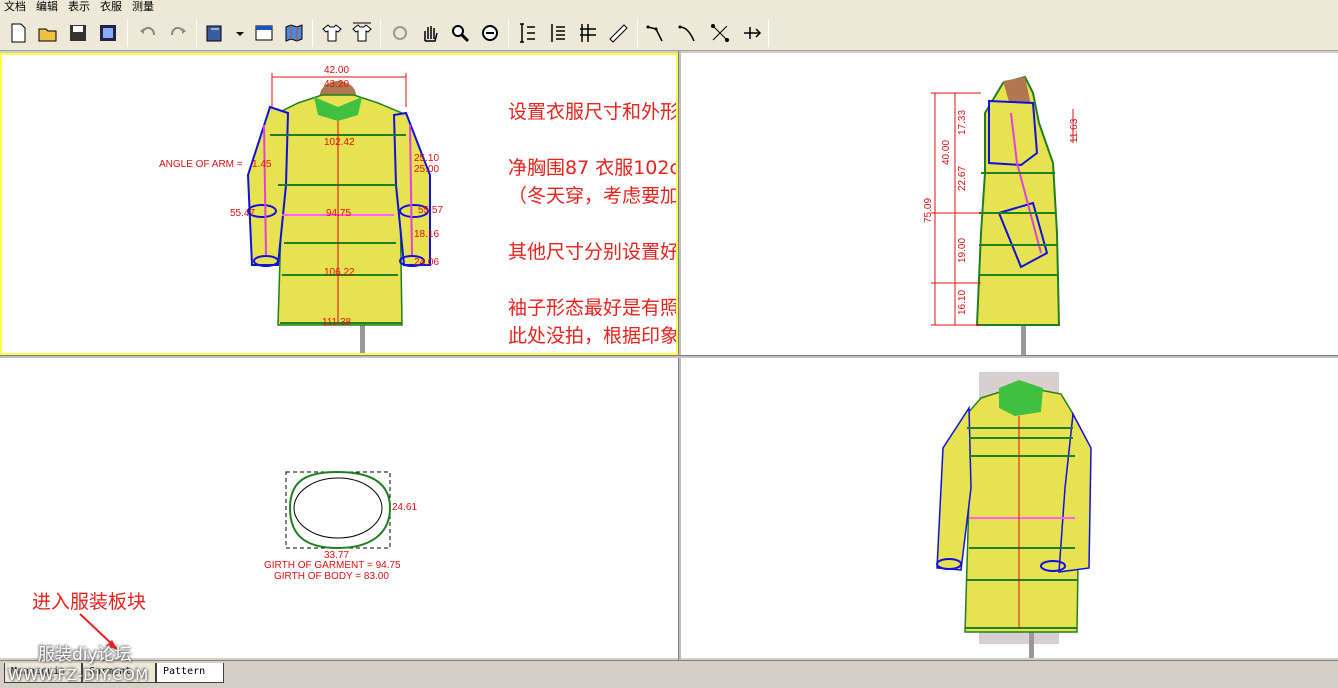 This screenshot has width=1338, height=688. Describe the element at coordinates (962, 178) in the screenshot. I see `side-d3-value: 22.67` at that location.